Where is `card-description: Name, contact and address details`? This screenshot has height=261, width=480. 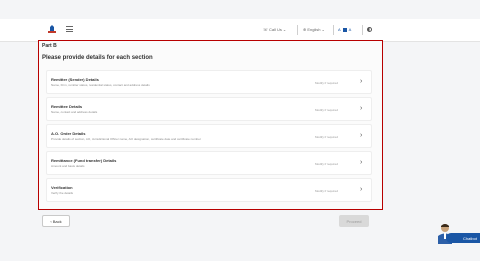 card-description: Name, contact and address details is located at coordinates (74, 112).